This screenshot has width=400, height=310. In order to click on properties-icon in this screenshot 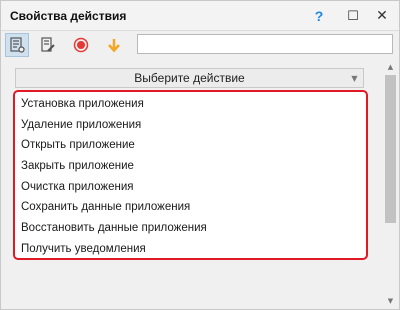, I will do `click(17, 45)`.